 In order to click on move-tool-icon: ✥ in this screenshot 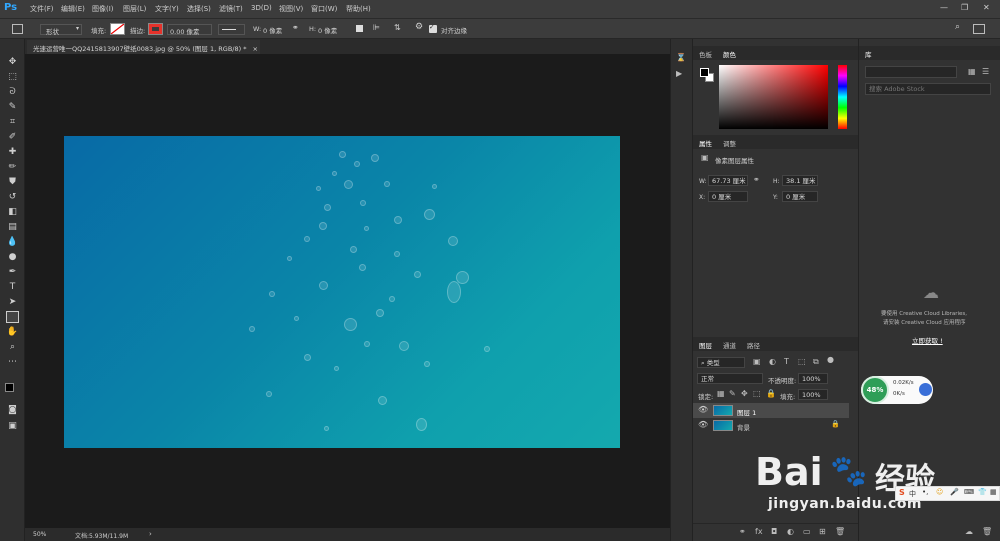, I will do `click(12, 62)`.